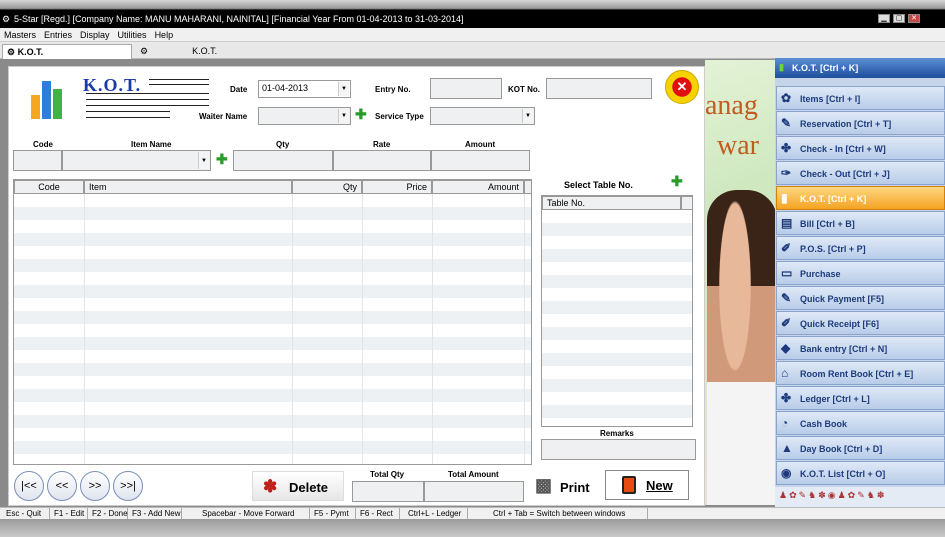 This screenshot has height=537, width=945. I want to click on item-name-select: ▼, so click(136, 160).